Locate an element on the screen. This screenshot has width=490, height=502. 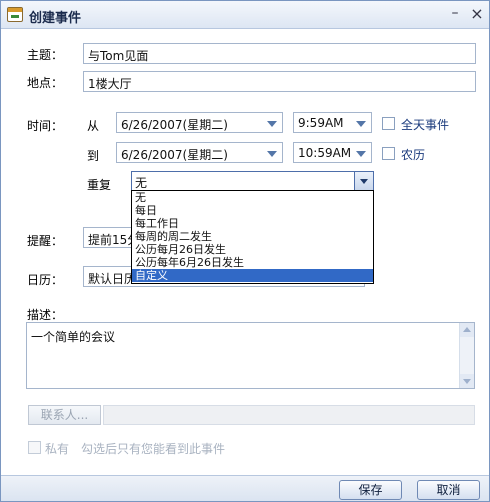
from-date-select: 6/26/2007(星期二) is located at coordinates (199, 122).